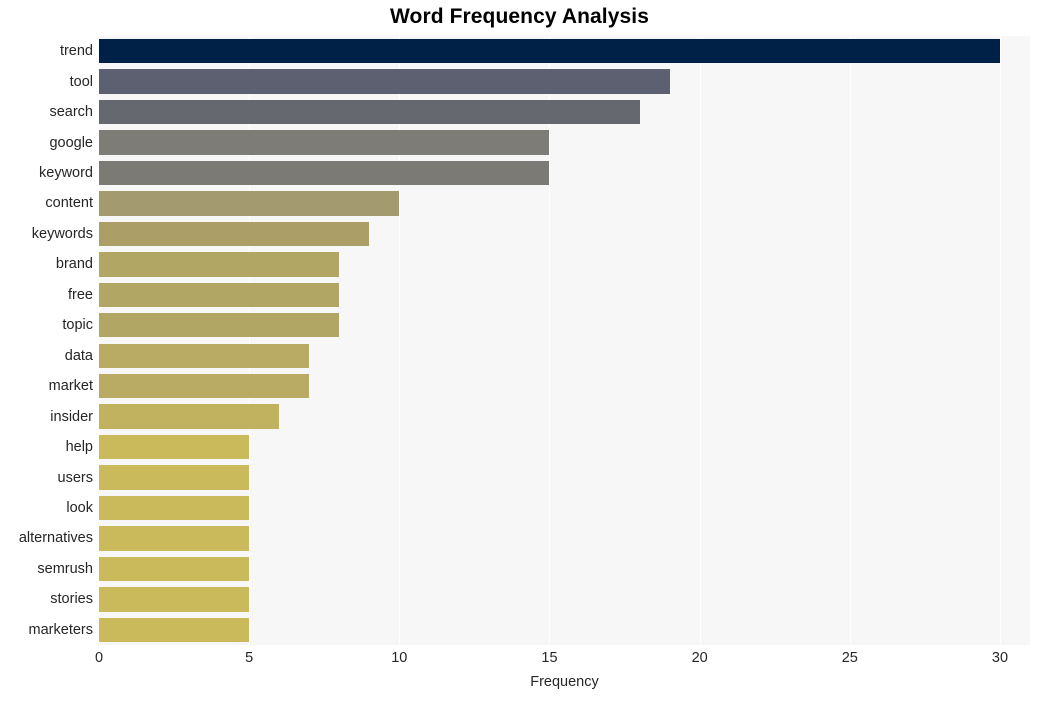 The image size is (1039, 701). I want to click on y-tick-label-help: help, so click(79, 447).